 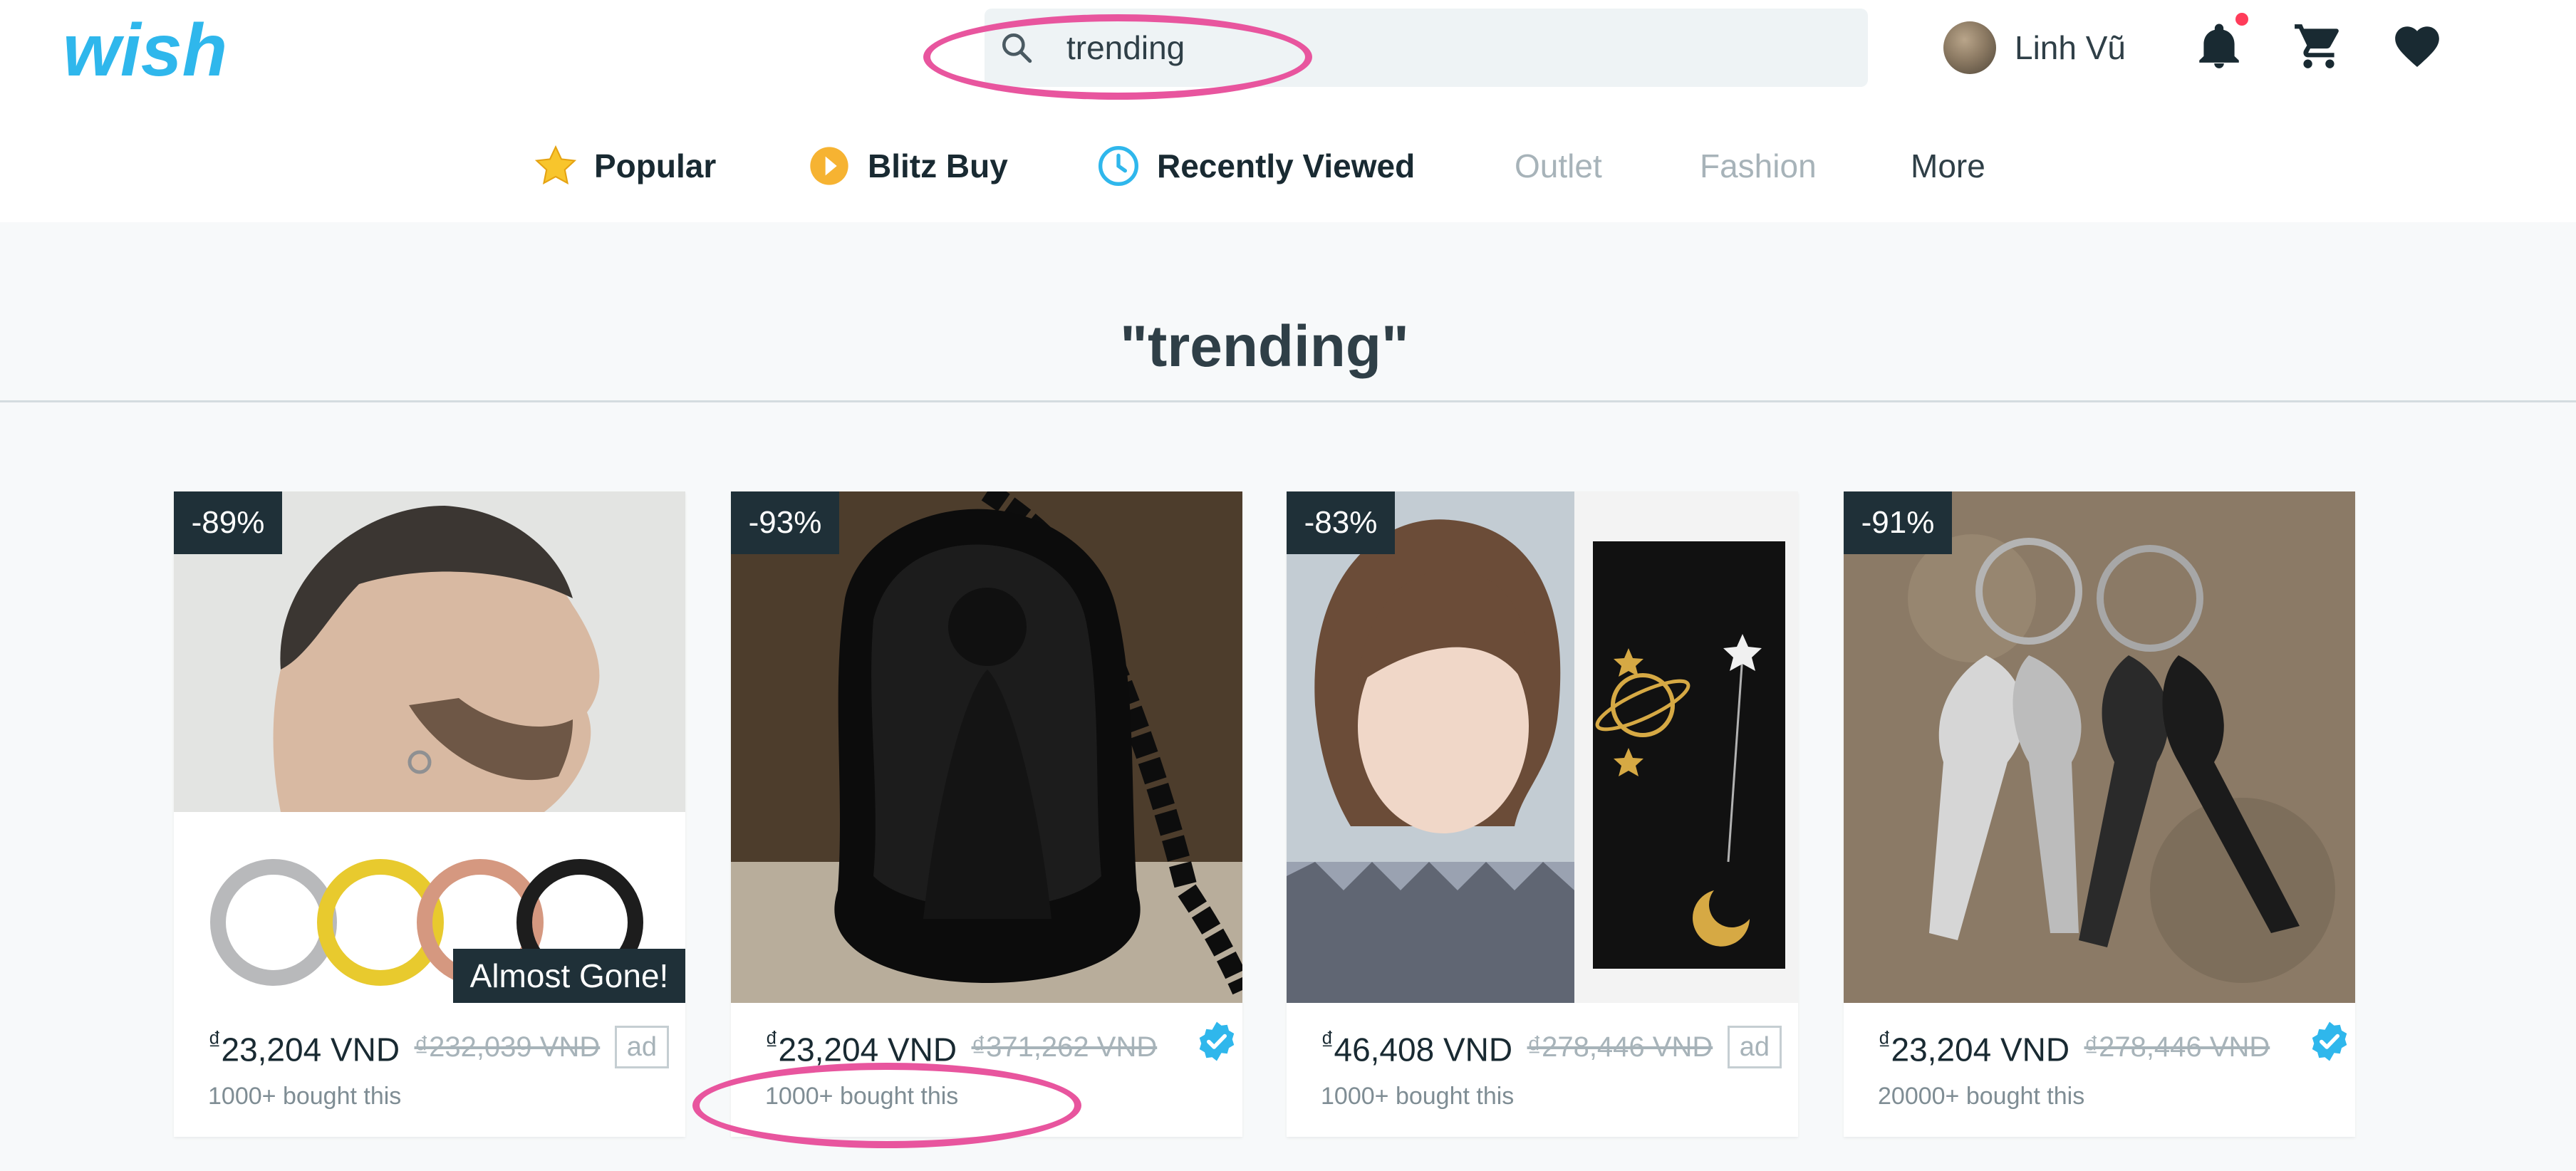 I want to click on avatar, so click(x=1969, y=47).